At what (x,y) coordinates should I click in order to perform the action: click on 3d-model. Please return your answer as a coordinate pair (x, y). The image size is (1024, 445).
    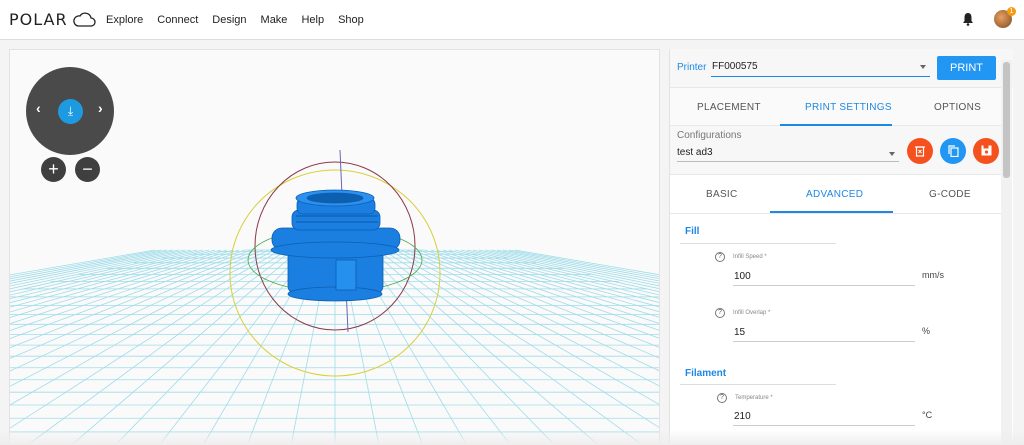
    Looking at the image, I should click on (335, 245).